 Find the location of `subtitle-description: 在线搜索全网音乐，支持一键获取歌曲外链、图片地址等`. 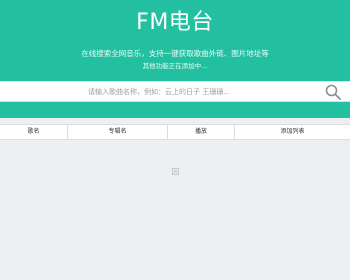

subtitle-description: 在线搜索全网音乐，支持一键获取歌曲外链、图片地址等 is located at coordinates (175, 53).